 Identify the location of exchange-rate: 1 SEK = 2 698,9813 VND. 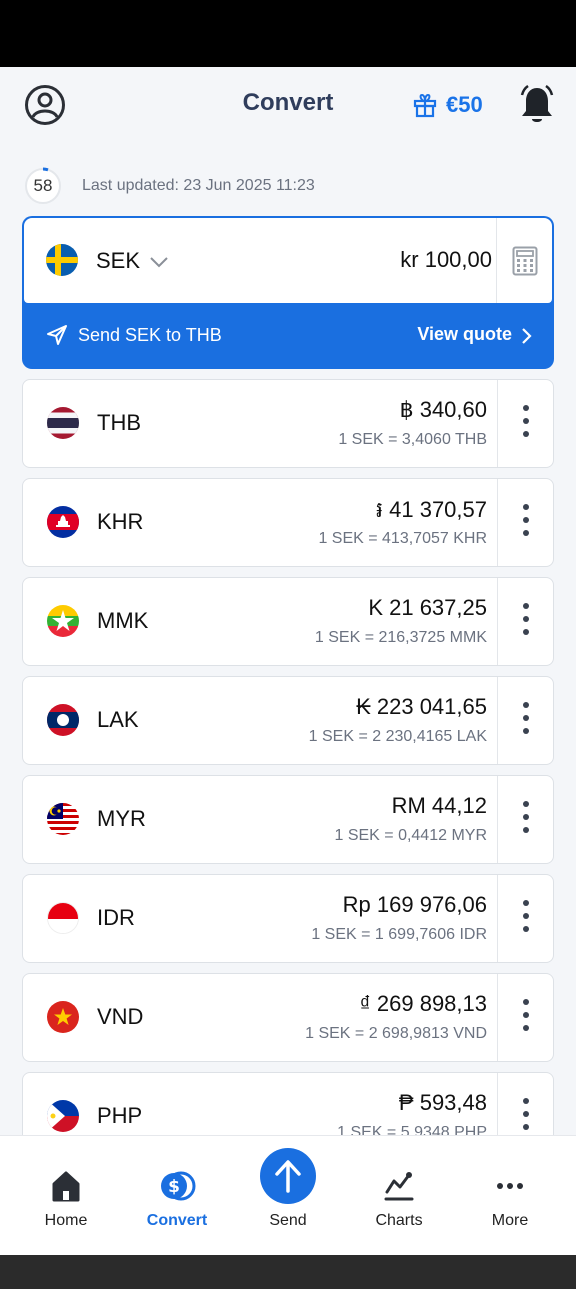
(396, 1033).